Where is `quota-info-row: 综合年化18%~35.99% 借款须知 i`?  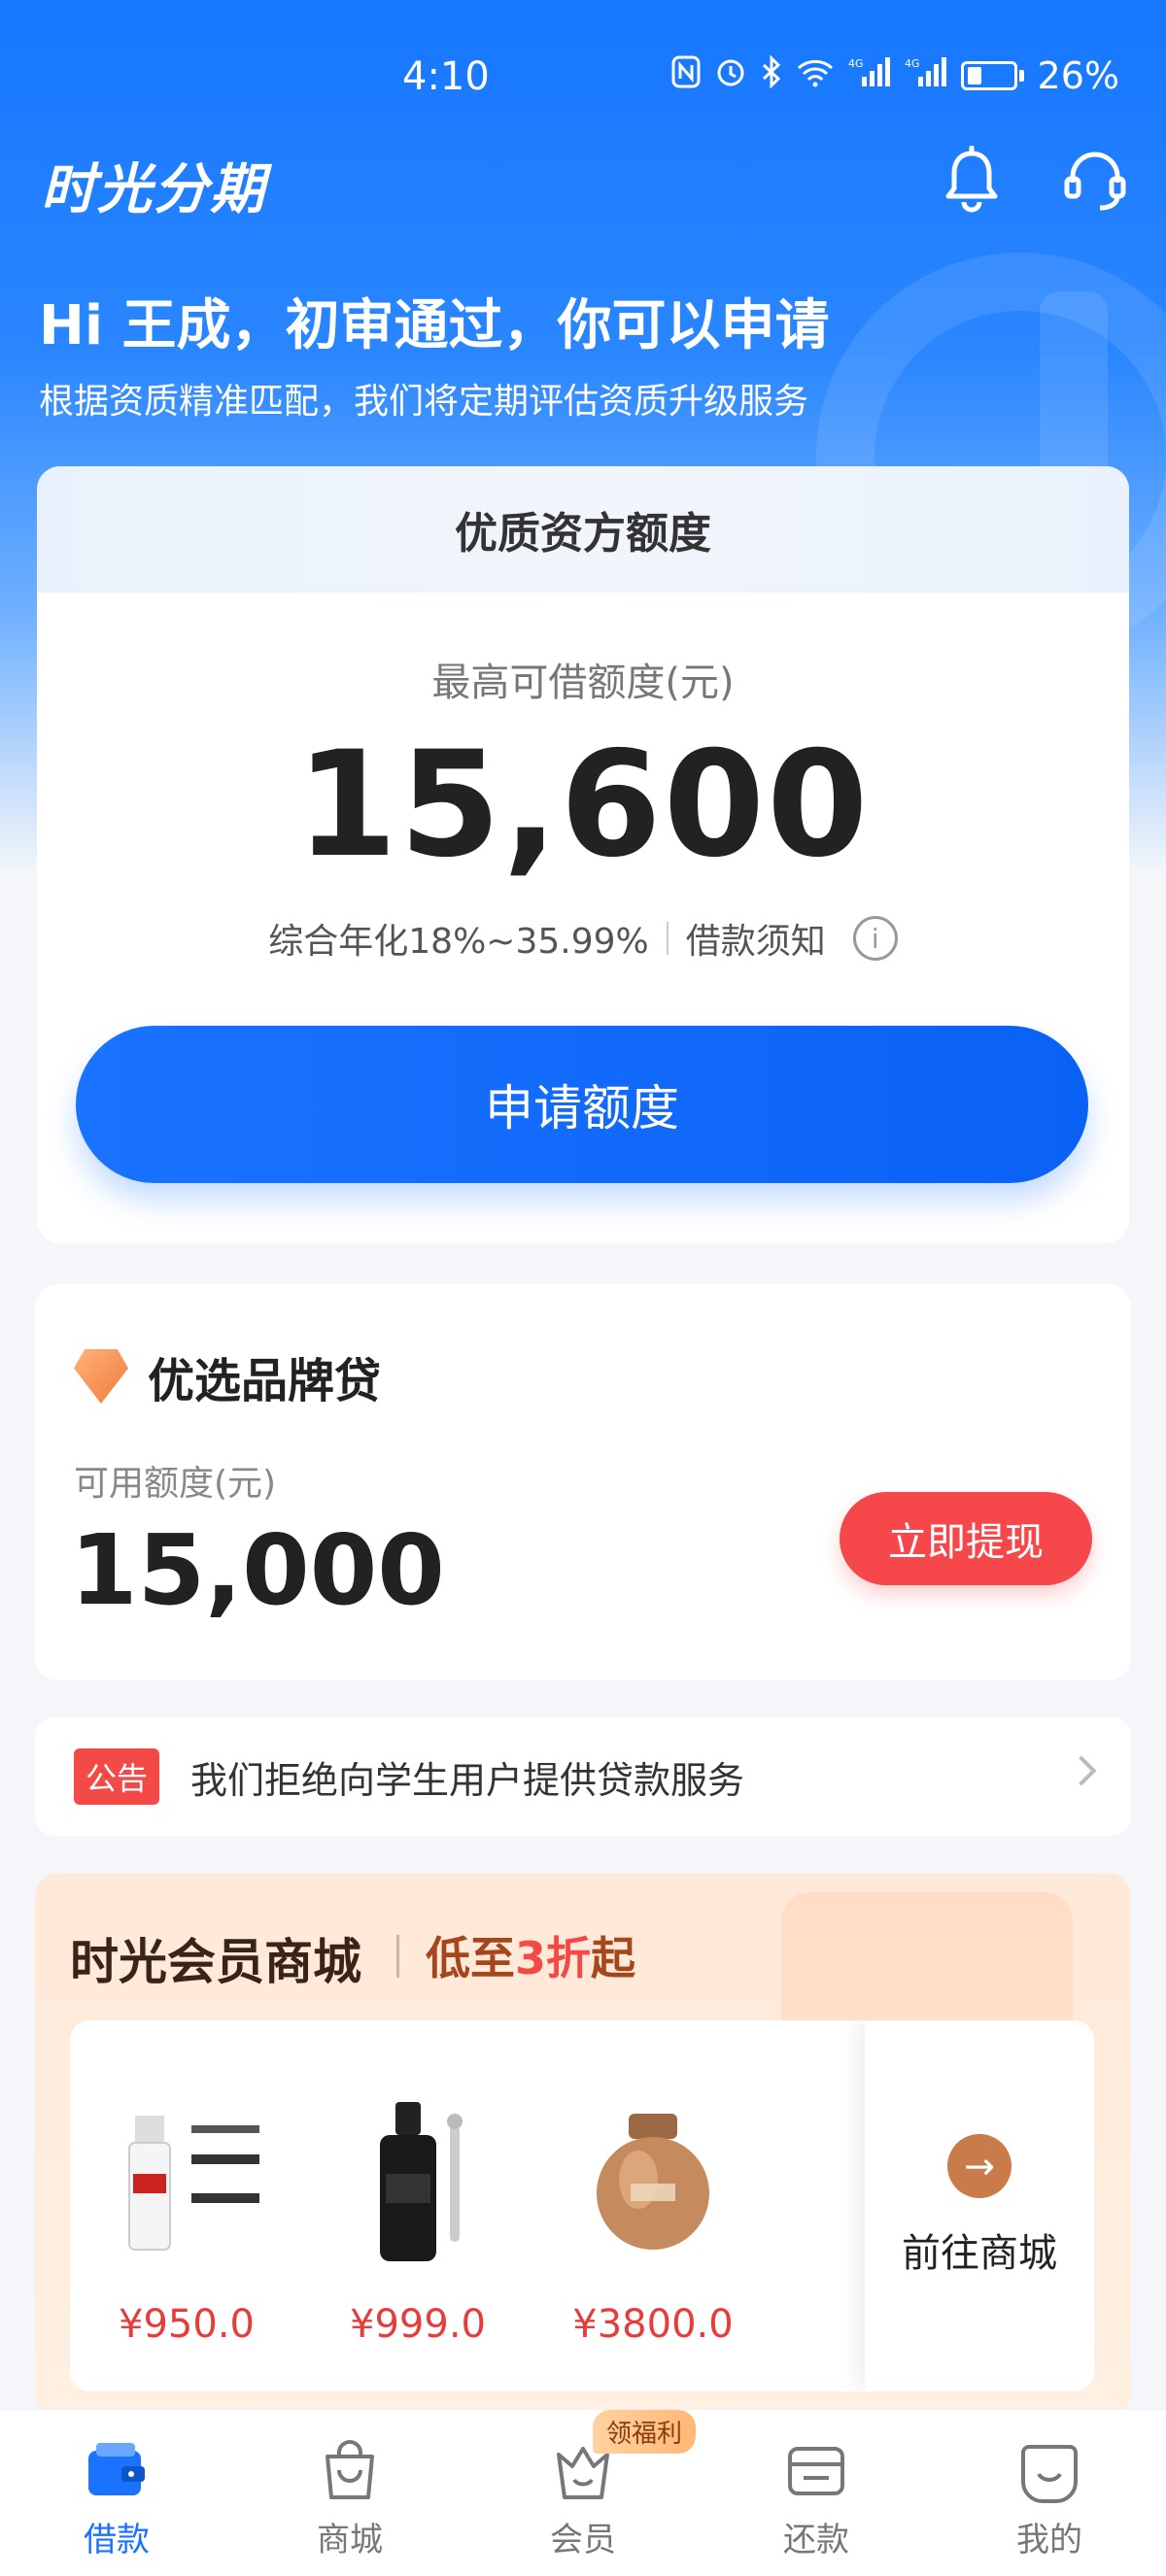 quota-info-row: 综合年化18%~35.99% 借款须知 i is located at coordinates (583, 938).